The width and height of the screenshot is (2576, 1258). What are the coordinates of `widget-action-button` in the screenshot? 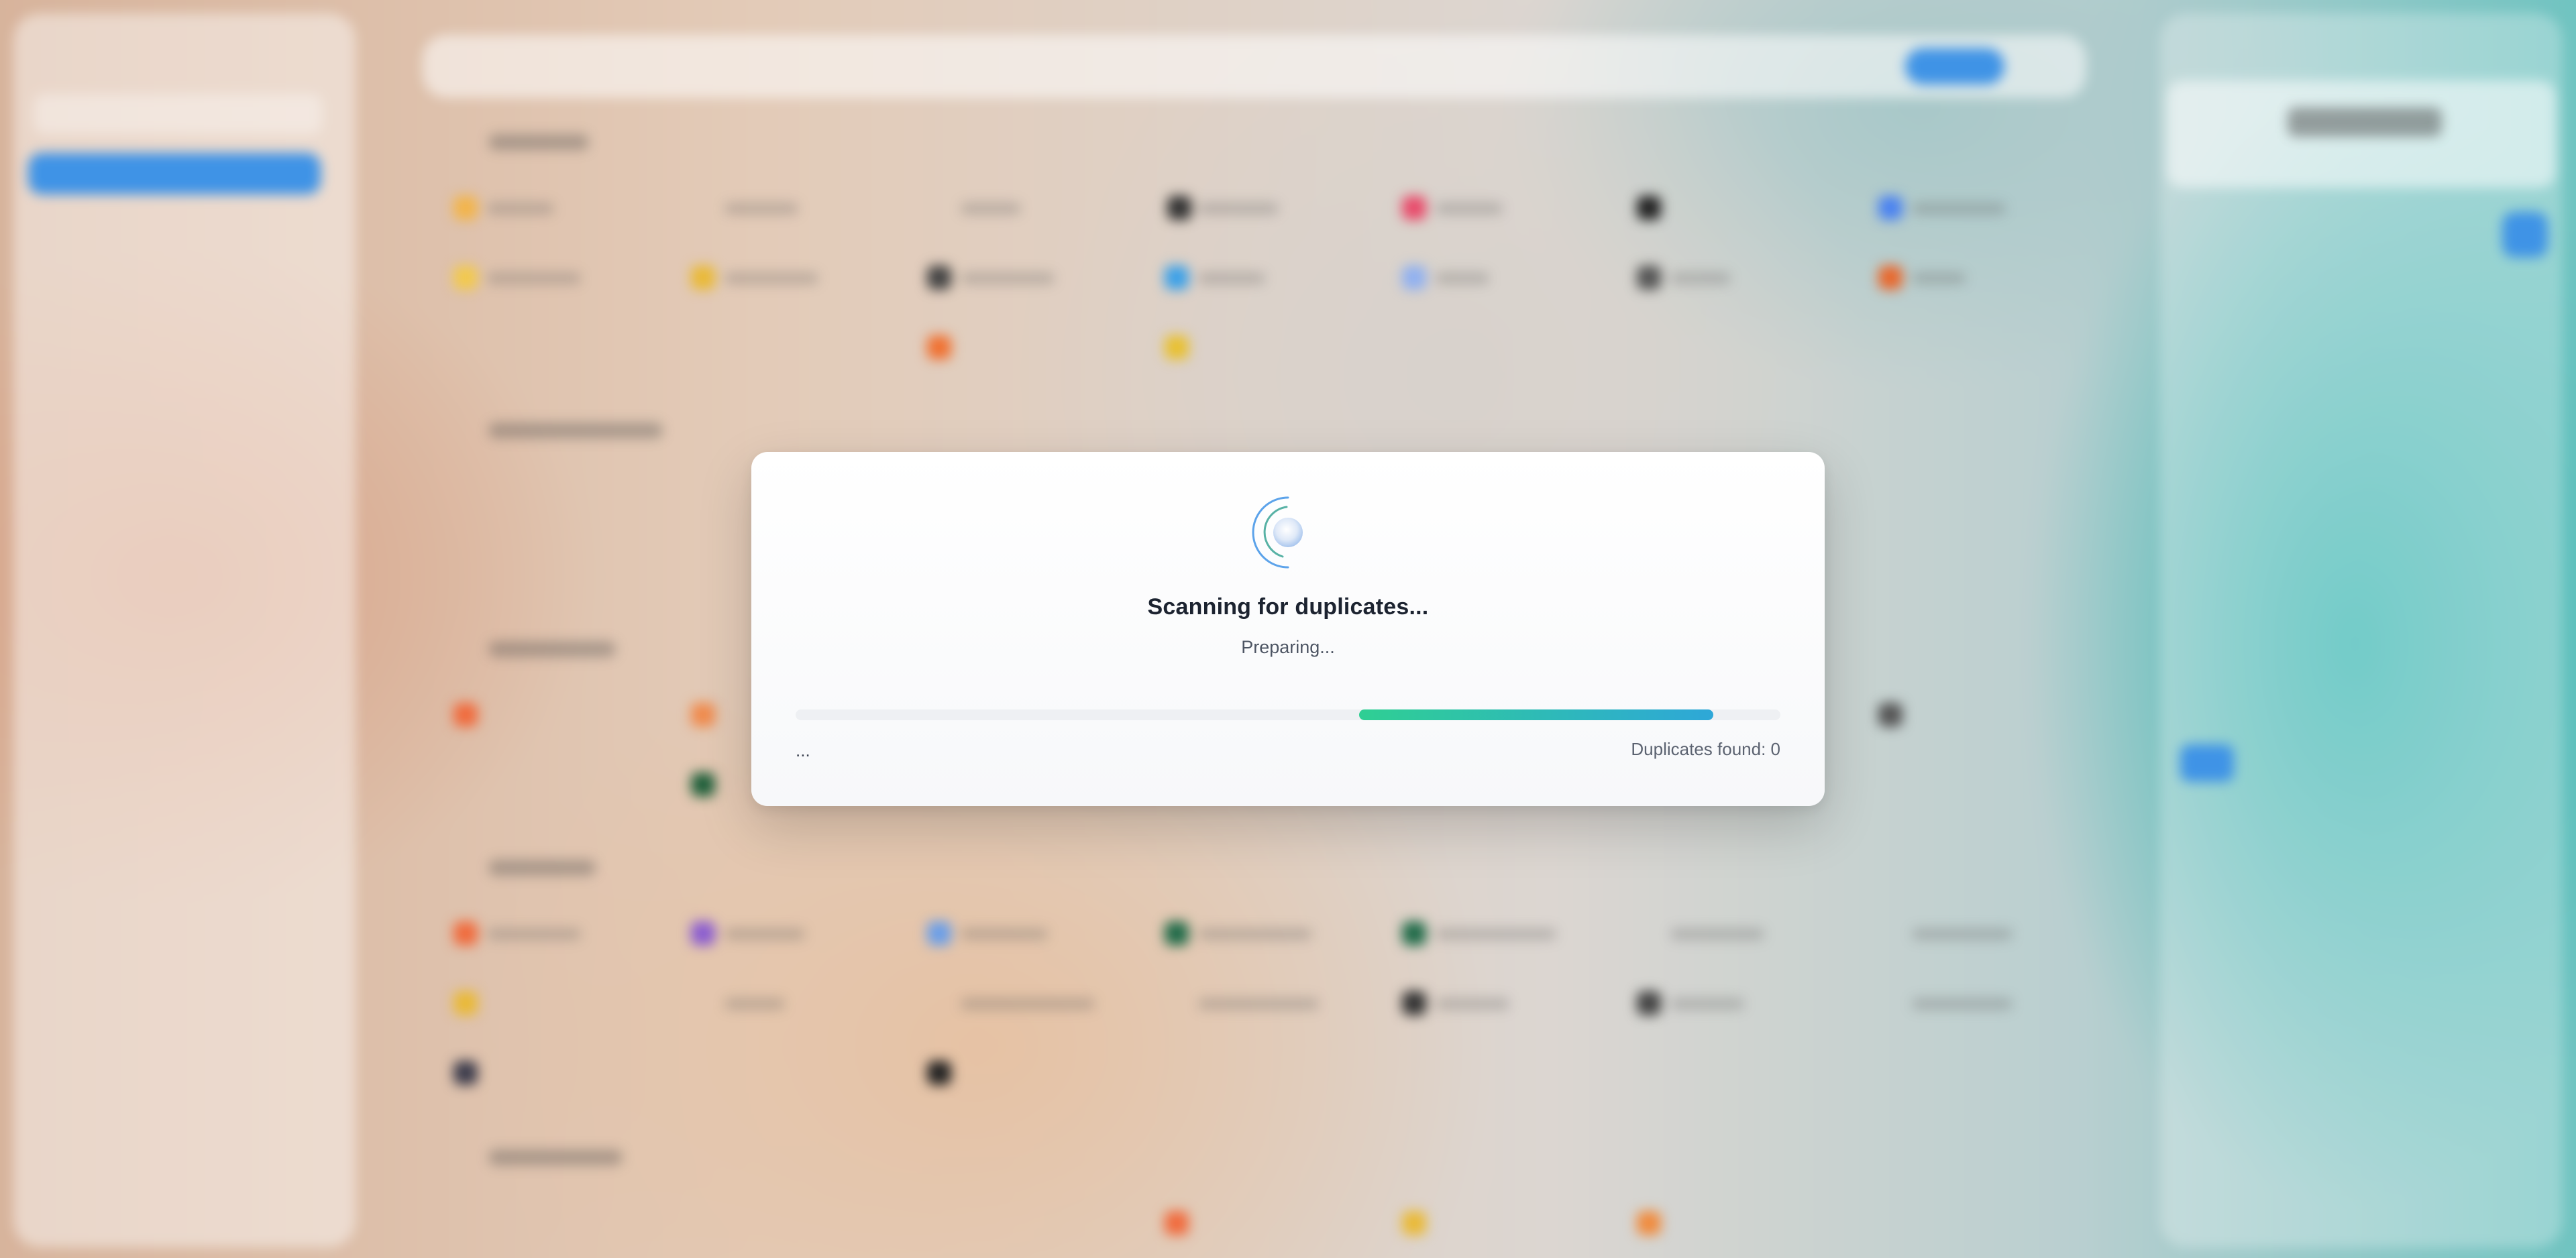 It's located at (2525, 235).